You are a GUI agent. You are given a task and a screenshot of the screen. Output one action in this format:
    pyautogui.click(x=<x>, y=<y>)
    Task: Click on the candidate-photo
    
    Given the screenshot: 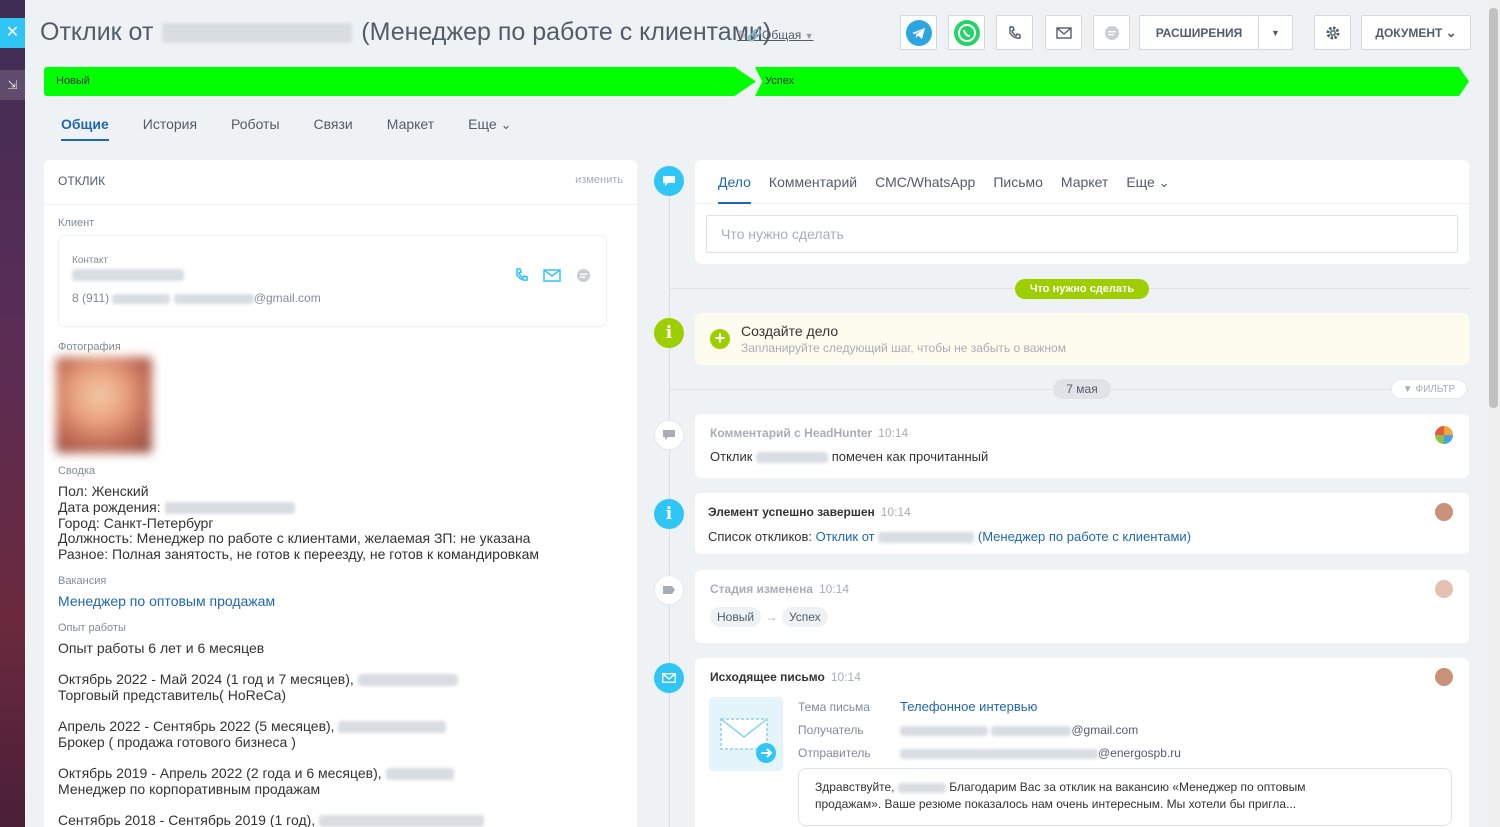 What is the action you would take?
    pyautogui.click(x=104, y=405)
    